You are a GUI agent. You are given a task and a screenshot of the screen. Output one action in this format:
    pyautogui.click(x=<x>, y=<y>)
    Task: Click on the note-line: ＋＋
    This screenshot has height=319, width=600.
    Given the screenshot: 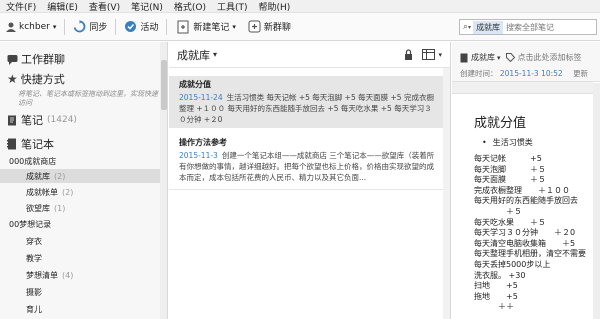 What is the action you would take?
    pyautogui.click(x=494, y=307)
    